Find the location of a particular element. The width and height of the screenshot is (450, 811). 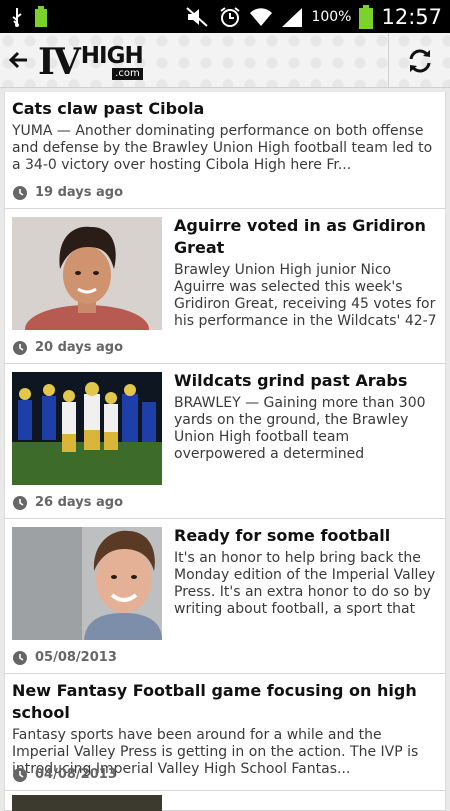

article-date: 05/08/2013 is located at coordinates (76, 657).